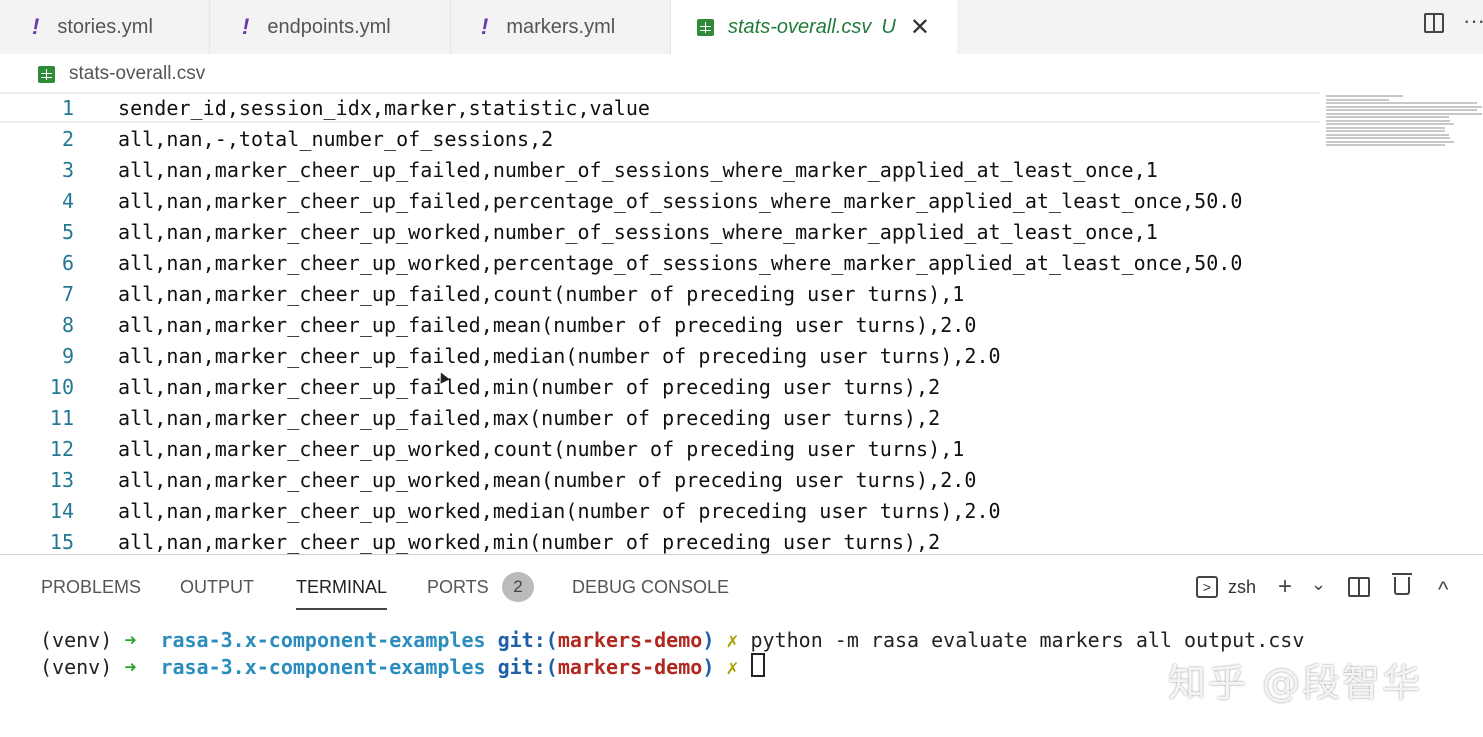 This screenshot has width=1483, height=737. What do you see at coordinates (67, 231) in the screenshot?
I see `line-number: 5` at bounding box center [67, 231].